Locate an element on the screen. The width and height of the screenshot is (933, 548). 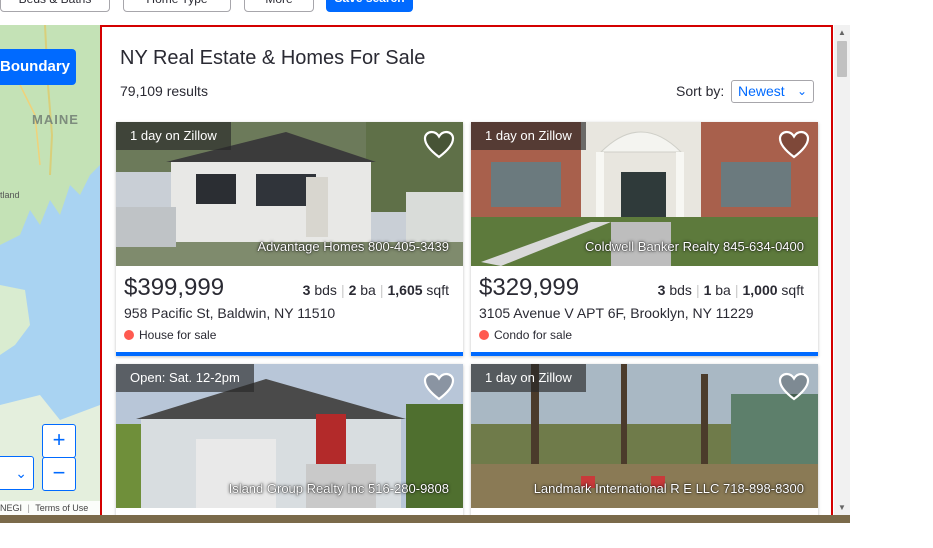
brokerage-name: Island Group Realty Inc 516-280-9808 is located at coordinates (338, 488).